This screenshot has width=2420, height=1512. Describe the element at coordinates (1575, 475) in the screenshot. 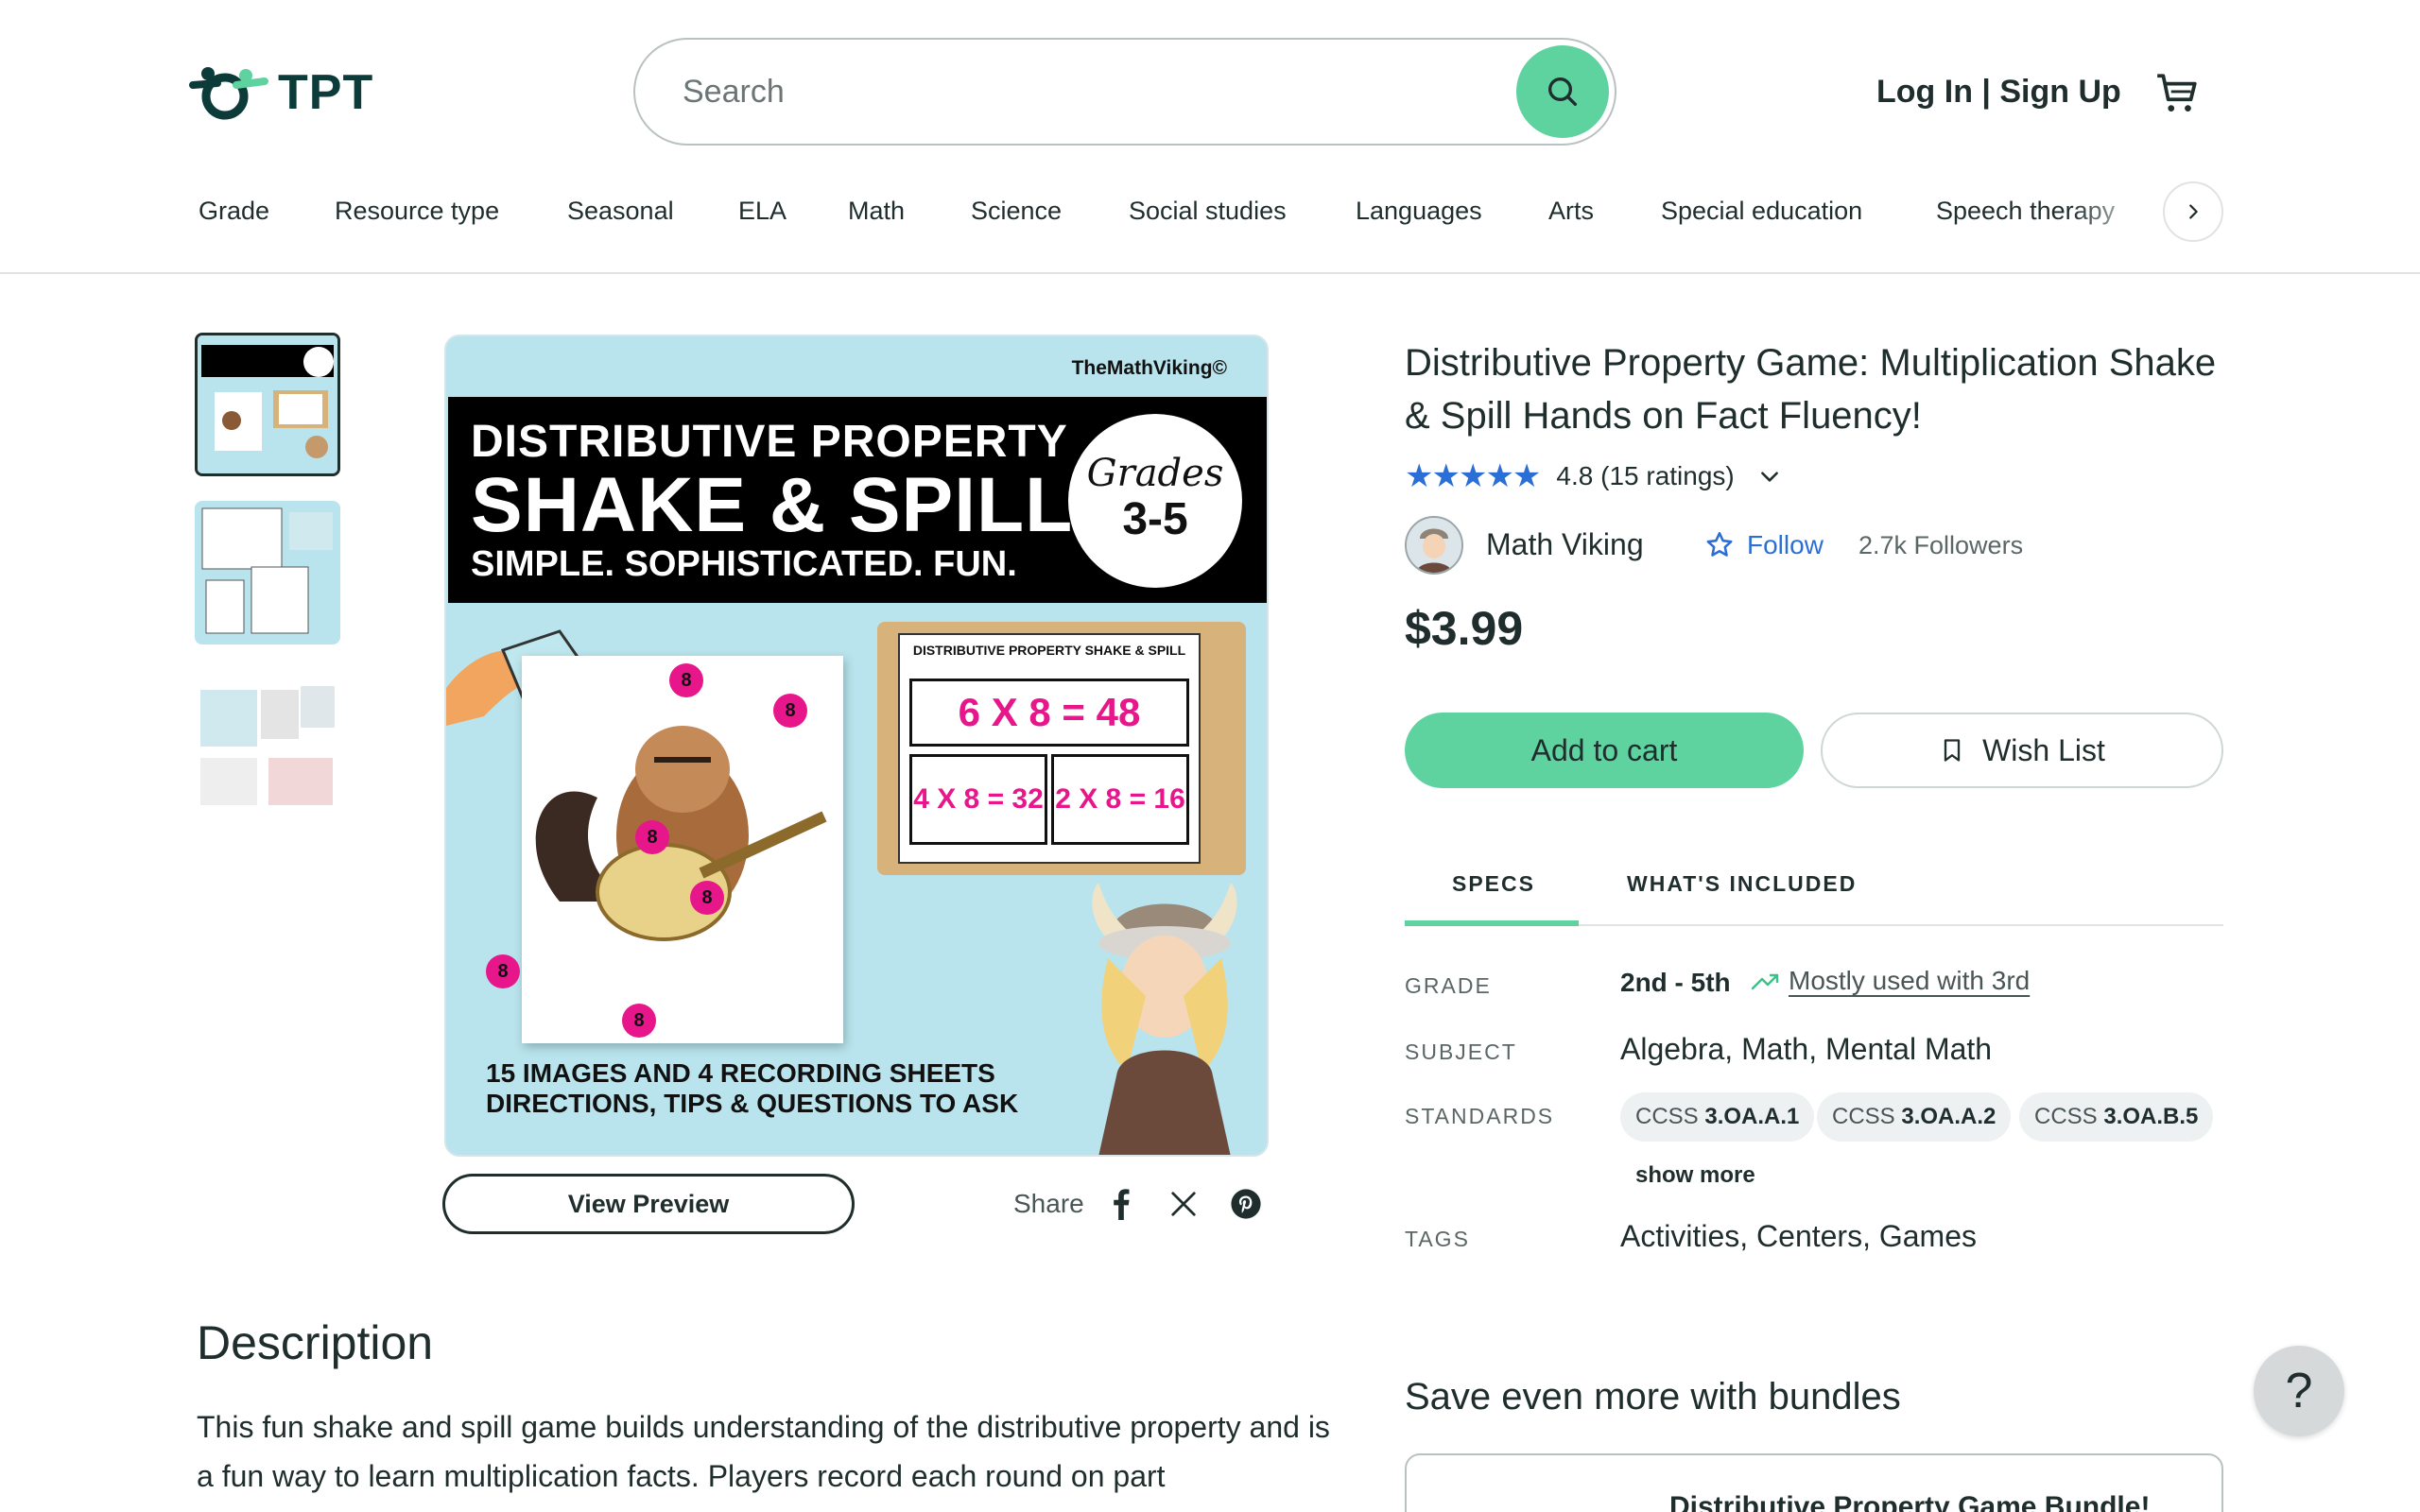

I see `rating-number: 4.8` at that location.